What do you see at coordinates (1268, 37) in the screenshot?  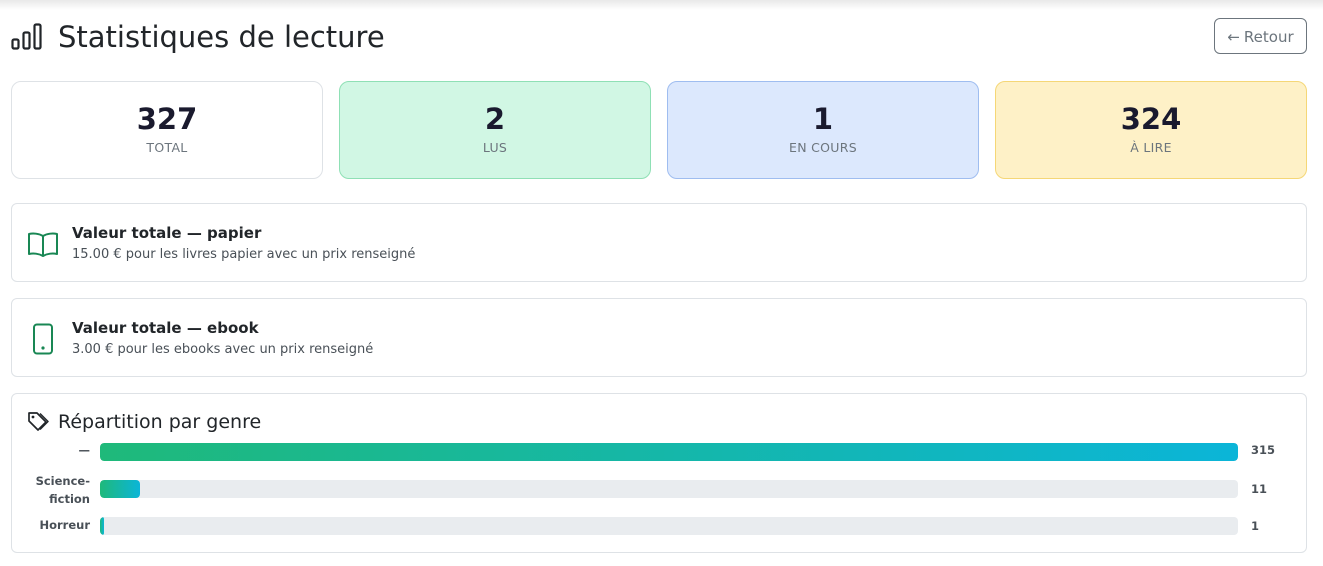 I see `back-button-label: Retour` at bounding box center [1268, 37].